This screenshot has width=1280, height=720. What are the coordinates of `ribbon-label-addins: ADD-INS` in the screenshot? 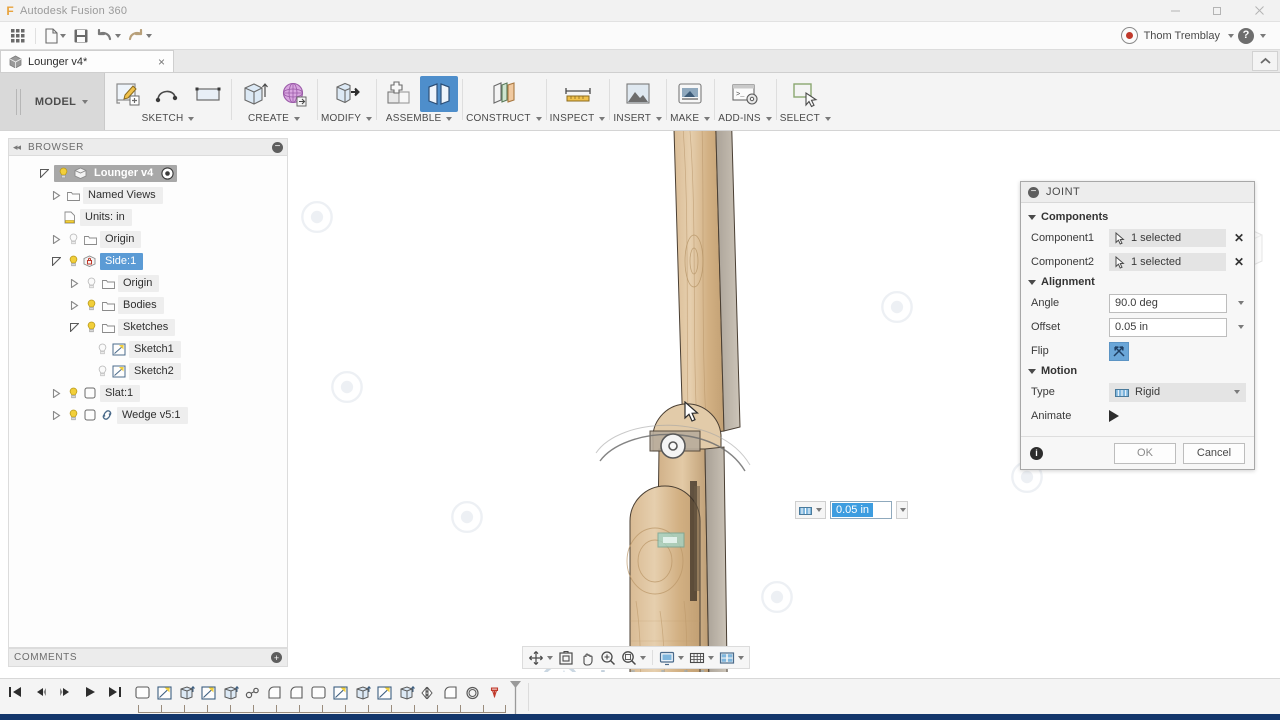 It's located at (745, 118).